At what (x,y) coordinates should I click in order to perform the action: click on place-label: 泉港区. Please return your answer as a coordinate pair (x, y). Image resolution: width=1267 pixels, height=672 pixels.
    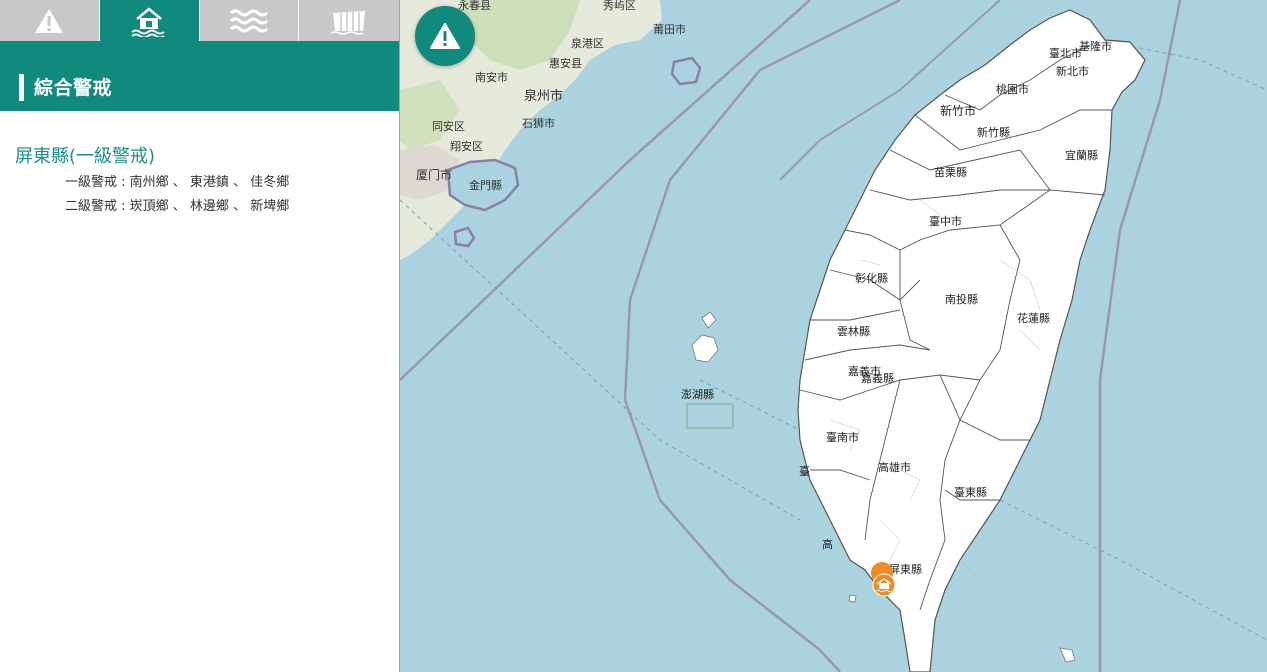
    Looking at the image, I should click on (587, 43).